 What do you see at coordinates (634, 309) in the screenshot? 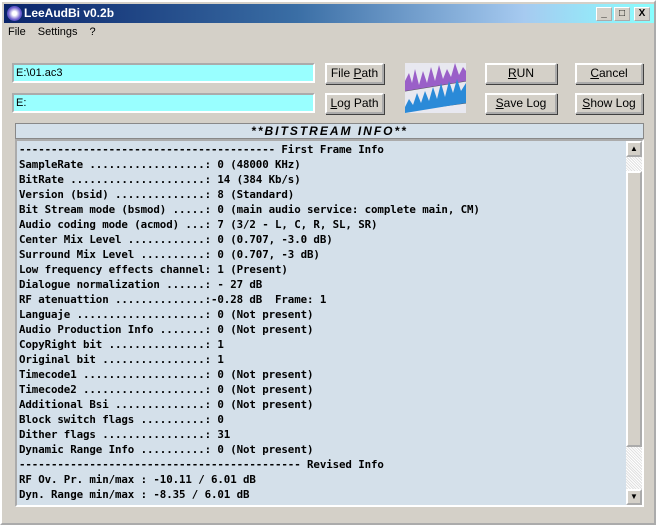
I see `scrollbar-thumb` at bounding box center [634, 309].